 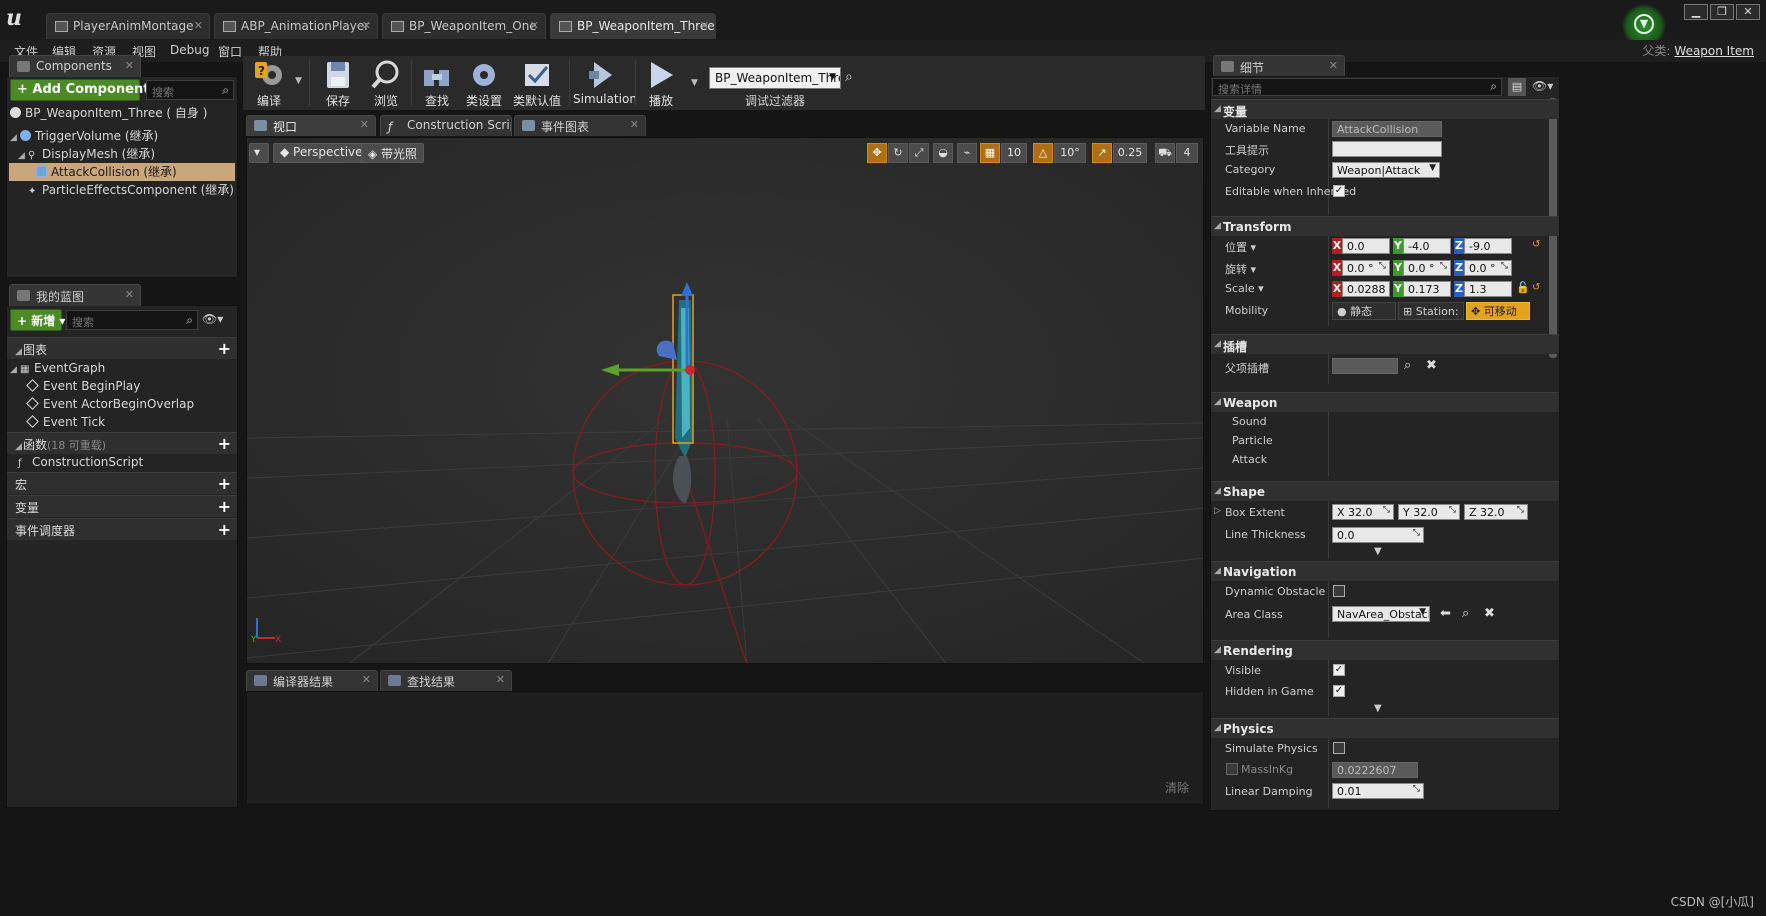 I want to click on scale-y-field: 0.173, so click(x=1427, y=289).